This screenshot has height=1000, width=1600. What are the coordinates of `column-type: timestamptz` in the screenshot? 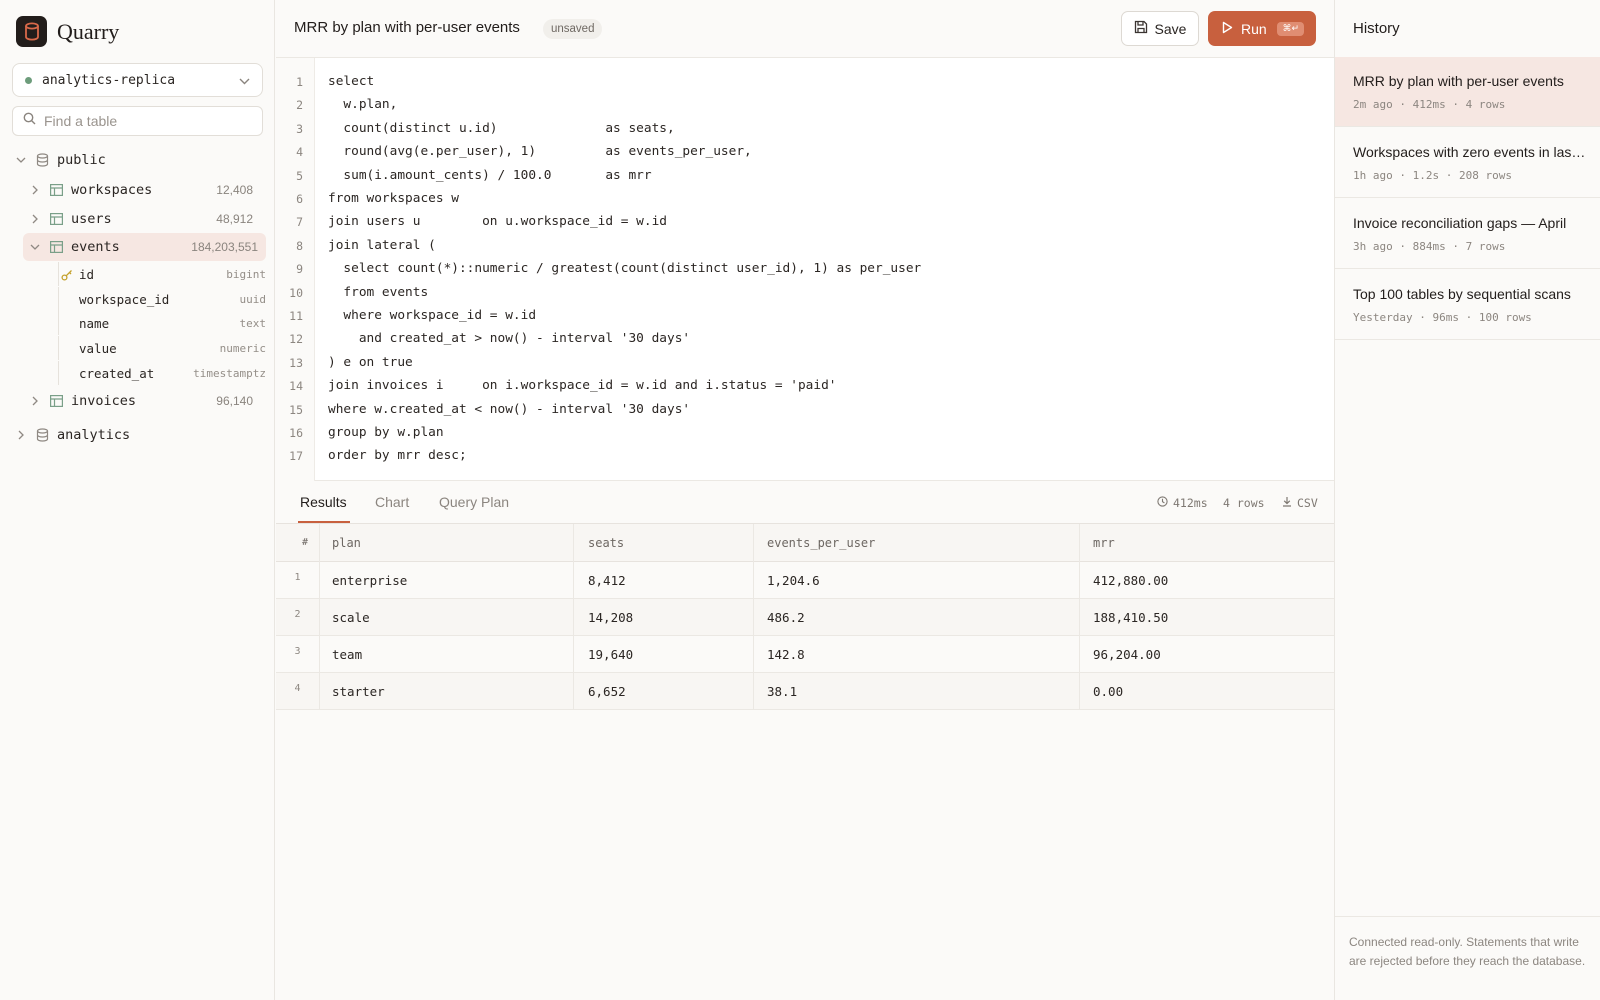 It's located at (229, 373).